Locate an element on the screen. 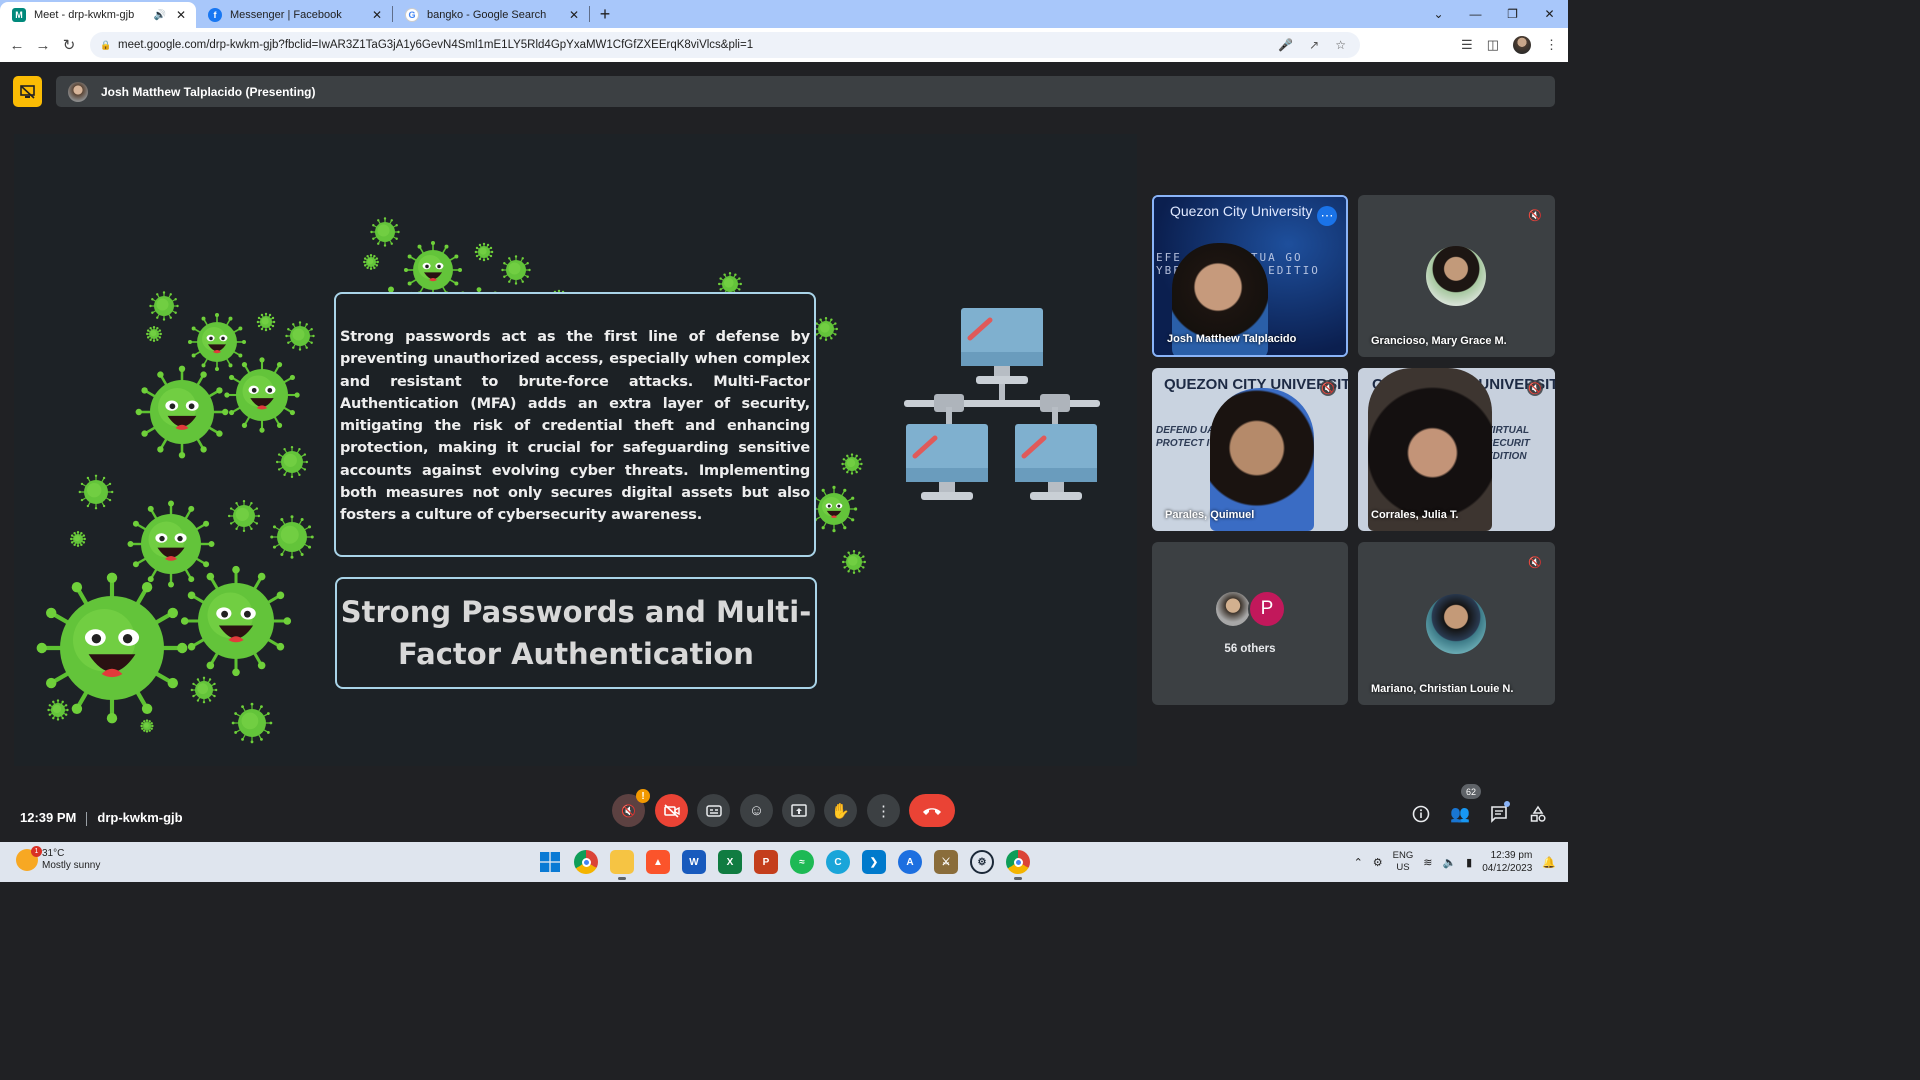  back-button: ← is located at coordinates (17, 45).